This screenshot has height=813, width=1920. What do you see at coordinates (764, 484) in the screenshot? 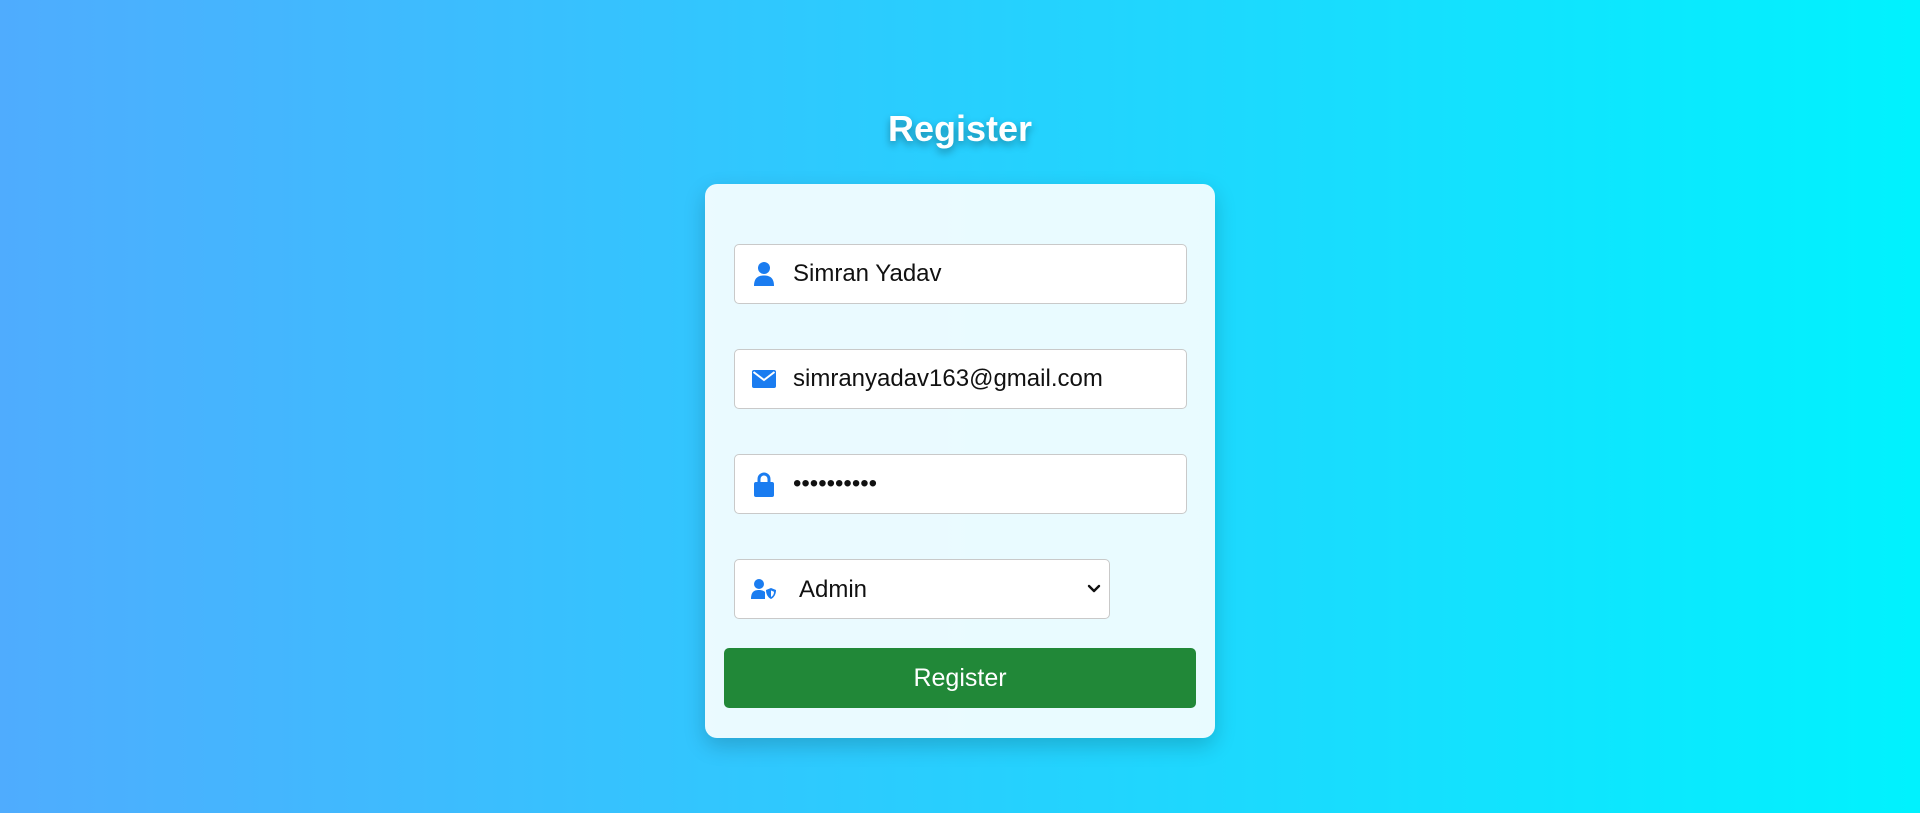
I see `lock-icon` at bounding box center [764, 484].